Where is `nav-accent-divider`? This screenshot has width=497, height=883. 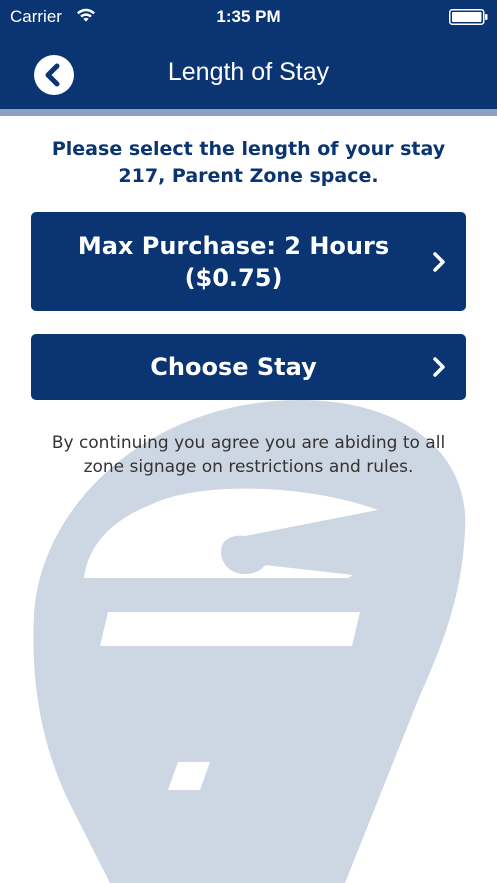
nav-accent-divider is located at coordinates (248, 112).